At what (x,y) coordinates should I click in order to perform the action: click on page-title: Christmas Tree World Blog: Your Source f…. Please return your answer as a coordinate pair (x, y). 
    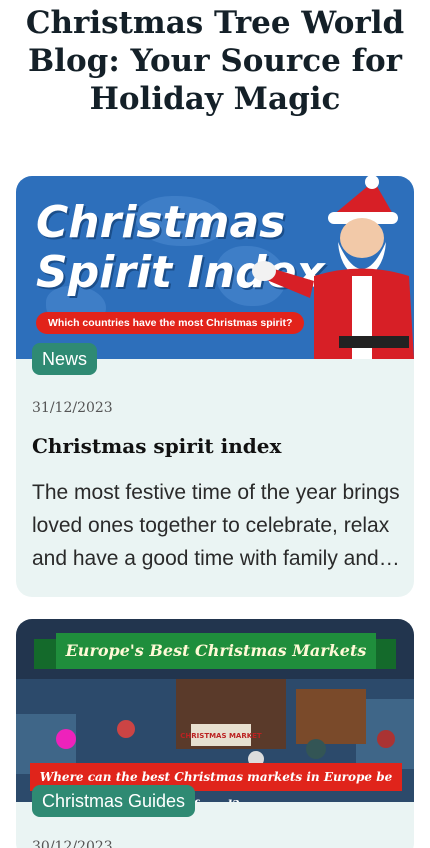
    Looking at the image, I should click on (215, 61).